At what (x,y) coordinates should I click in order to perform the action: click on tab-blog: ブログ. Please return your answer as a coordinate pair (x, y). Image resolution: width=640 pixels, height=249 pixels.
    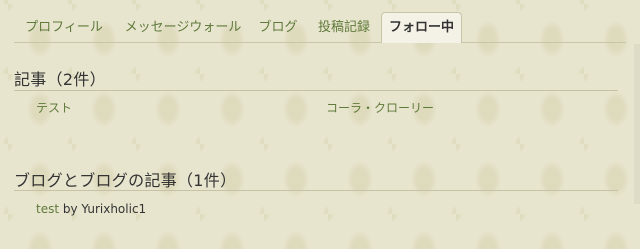
    Looking at the image, I should click on (278, 28).